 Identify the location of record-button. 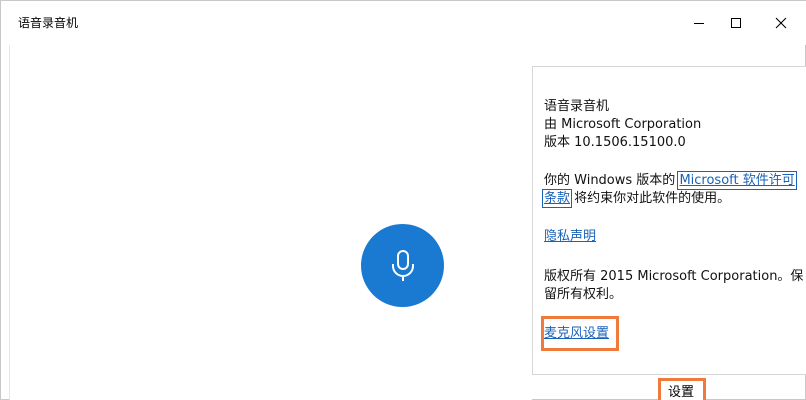
(402, 265).